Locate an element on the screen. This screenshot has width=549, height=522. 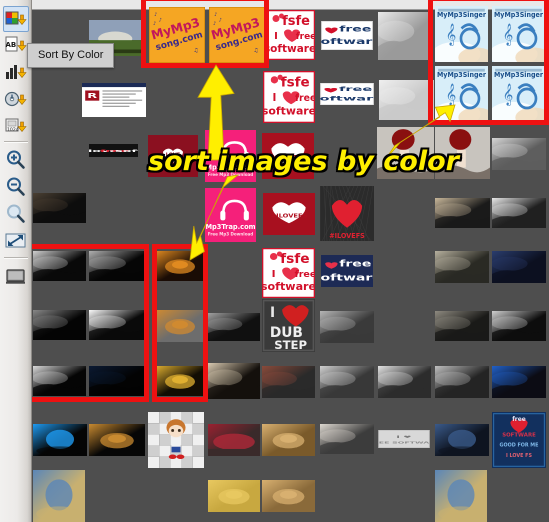
sort-by-size-button is located at coordinates (16, 73).